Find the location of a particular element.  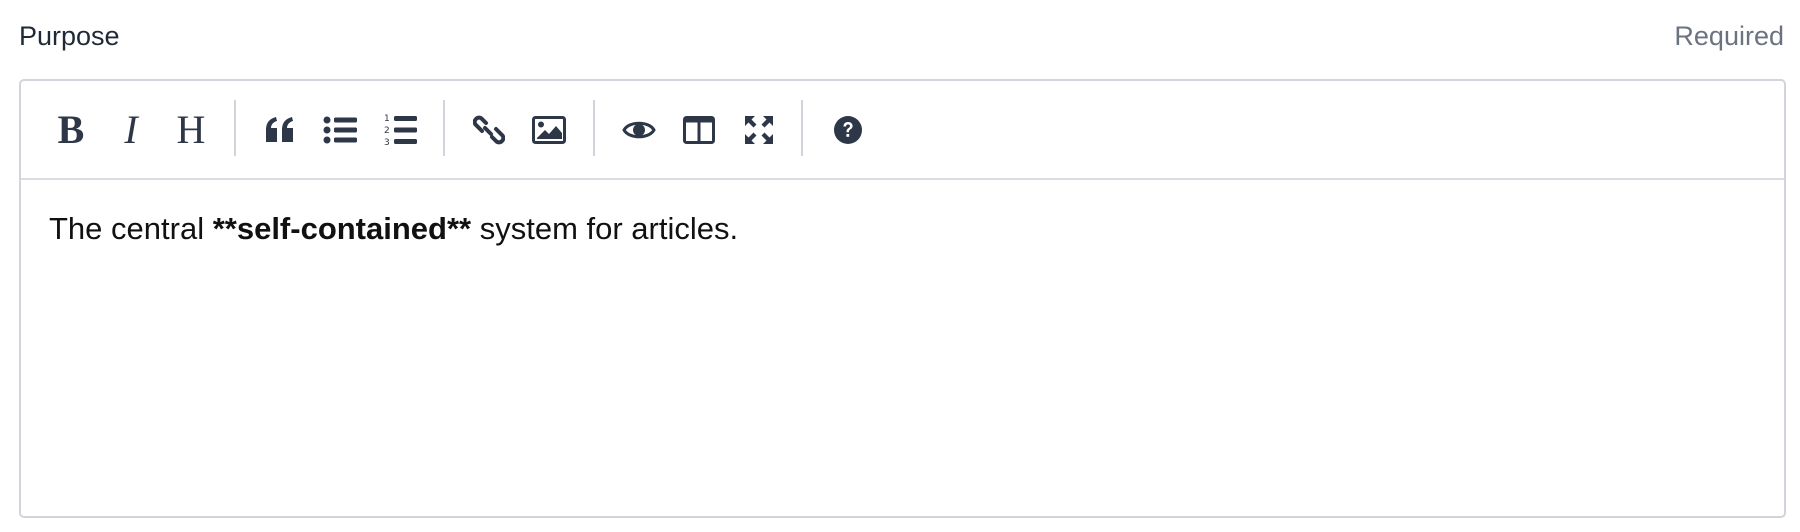

svg-text: 3 is located at coordinates (387, 142).